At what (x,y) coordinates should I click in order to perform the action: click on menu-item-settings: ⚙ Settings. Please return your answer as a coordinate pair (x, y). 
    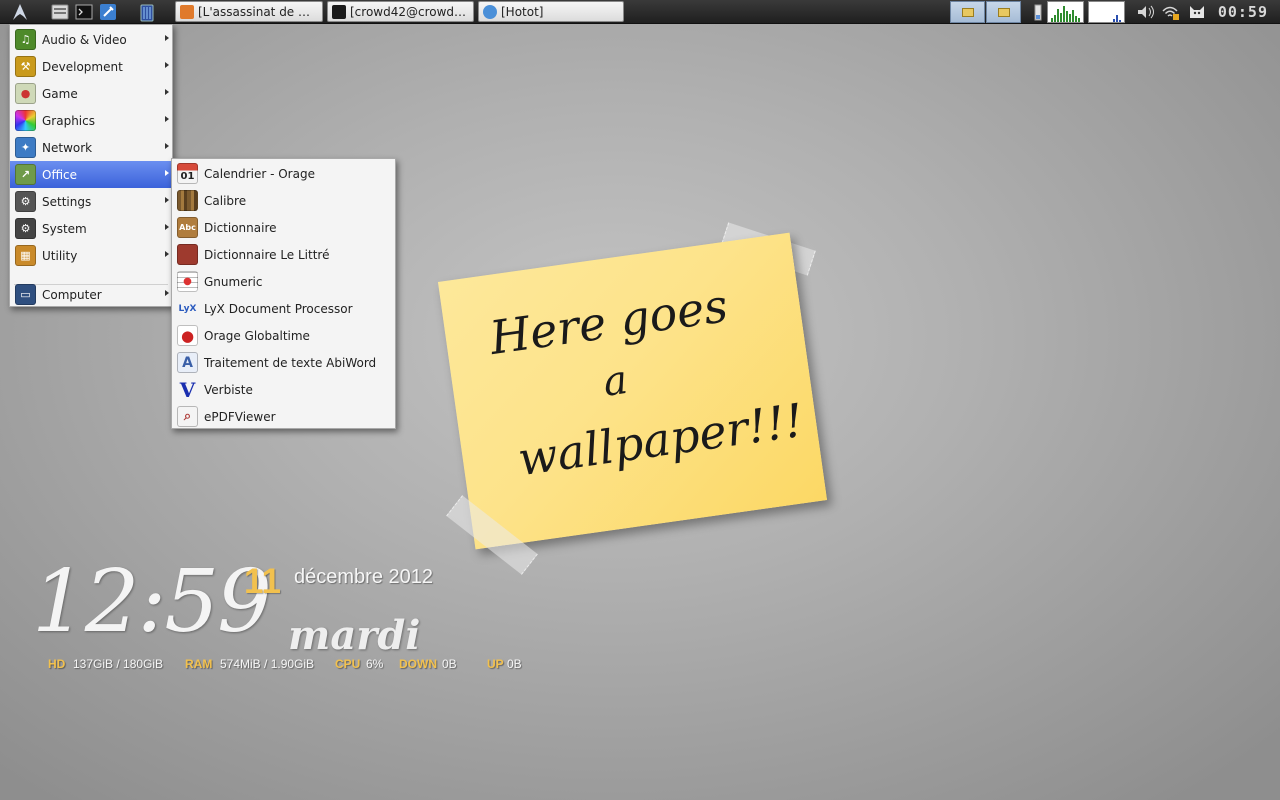
    Looking at the image, I should click on (91, 201).